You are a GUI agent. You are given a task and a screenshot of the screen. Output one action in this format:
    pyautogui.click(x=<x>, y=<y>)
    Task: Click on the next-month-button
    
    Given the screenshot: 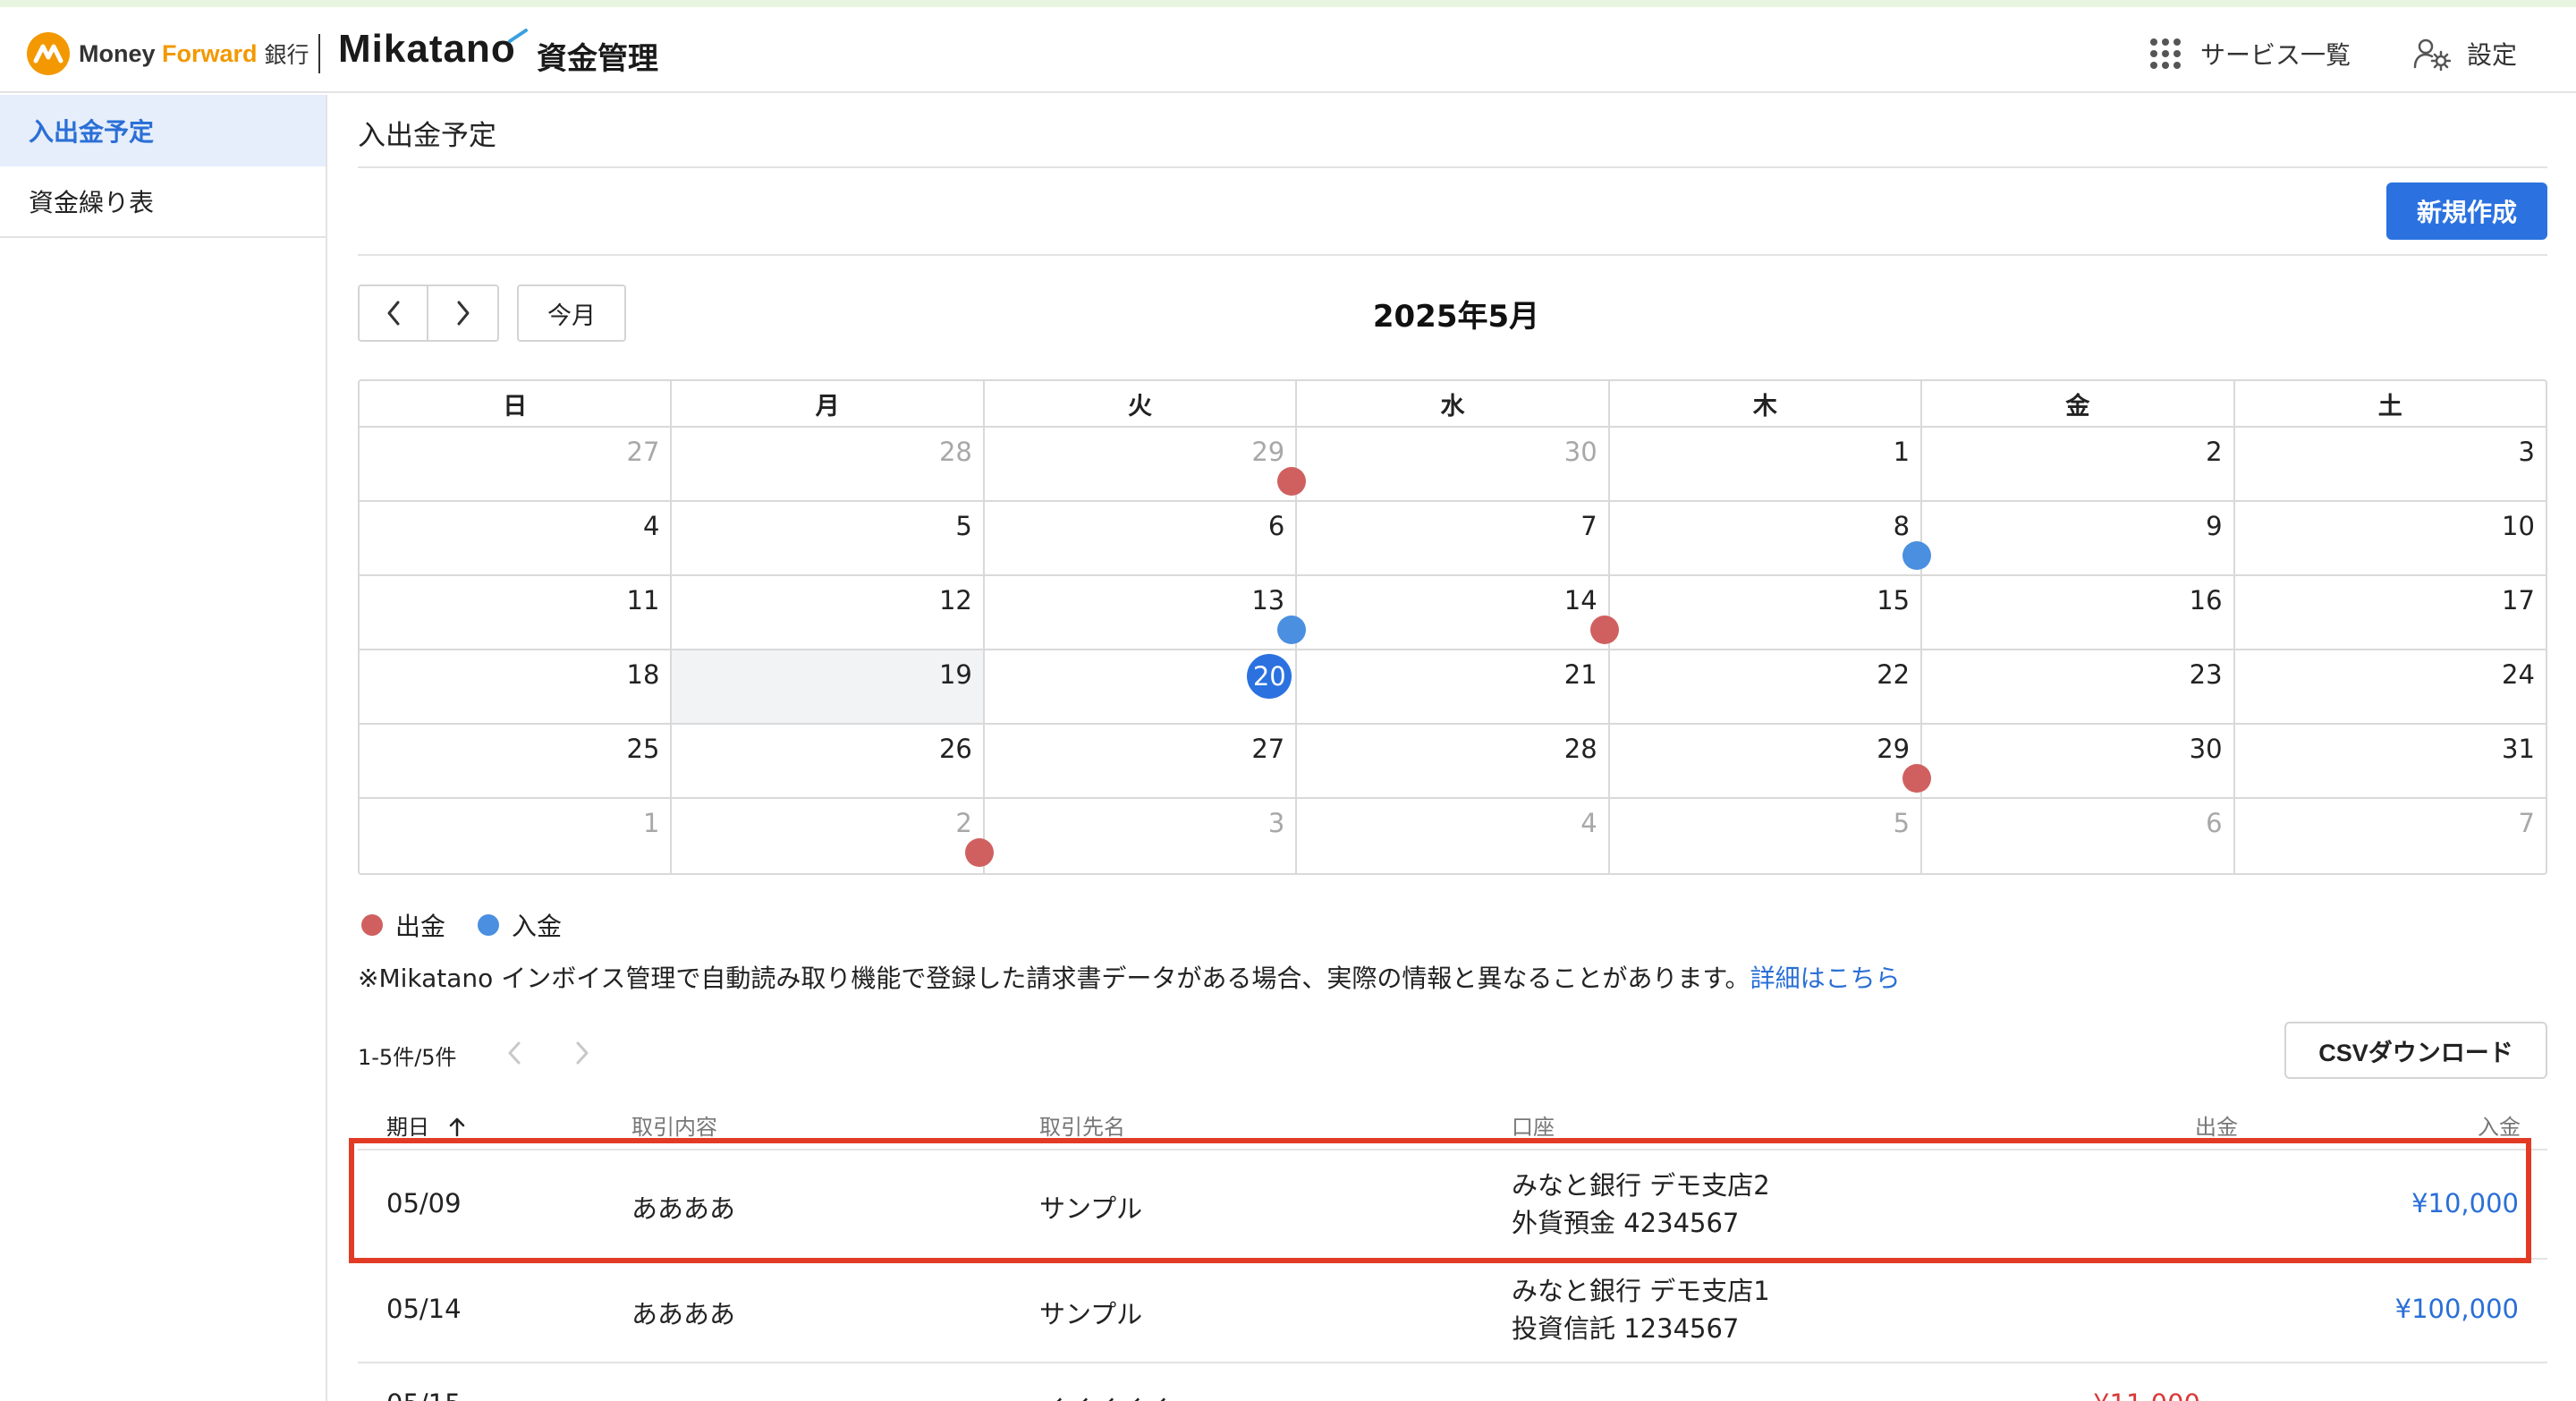 What is the action you would take?
    pyautogui.click(x=462, y=313)
    